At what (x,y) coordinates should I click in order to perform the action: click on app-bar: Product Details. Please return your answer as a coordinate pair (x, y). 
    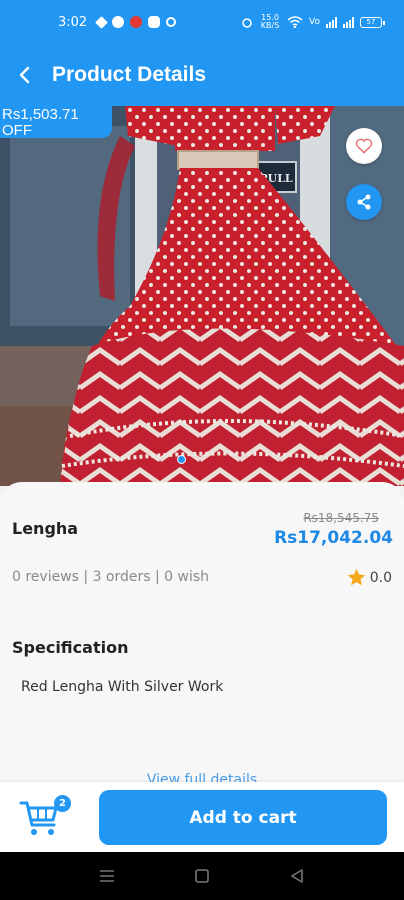
    Looking at the image, I should click on (202, 75).